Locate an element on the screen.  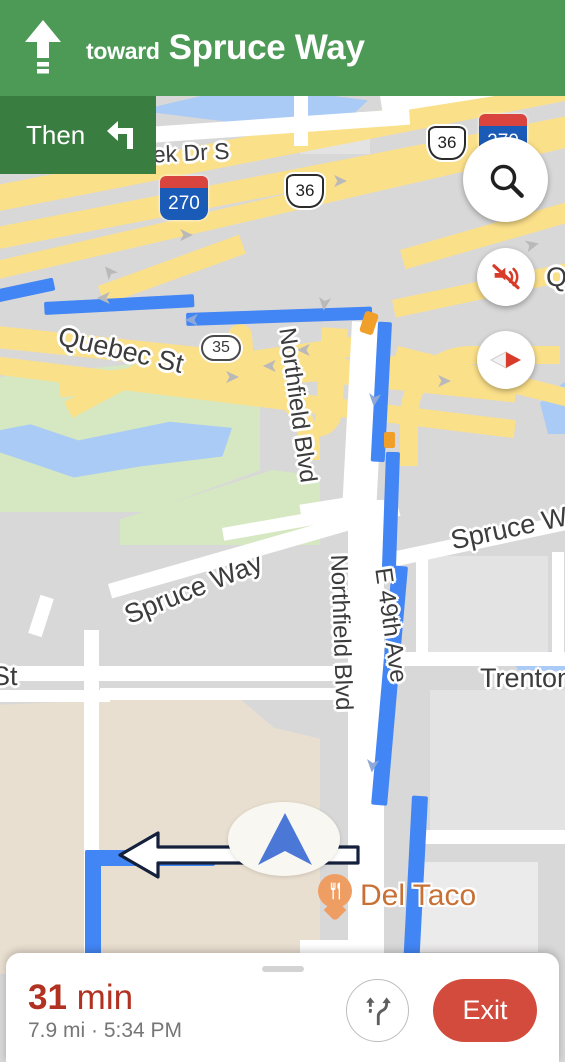
compass-arrow-icon is located at coordinates (505, 360).